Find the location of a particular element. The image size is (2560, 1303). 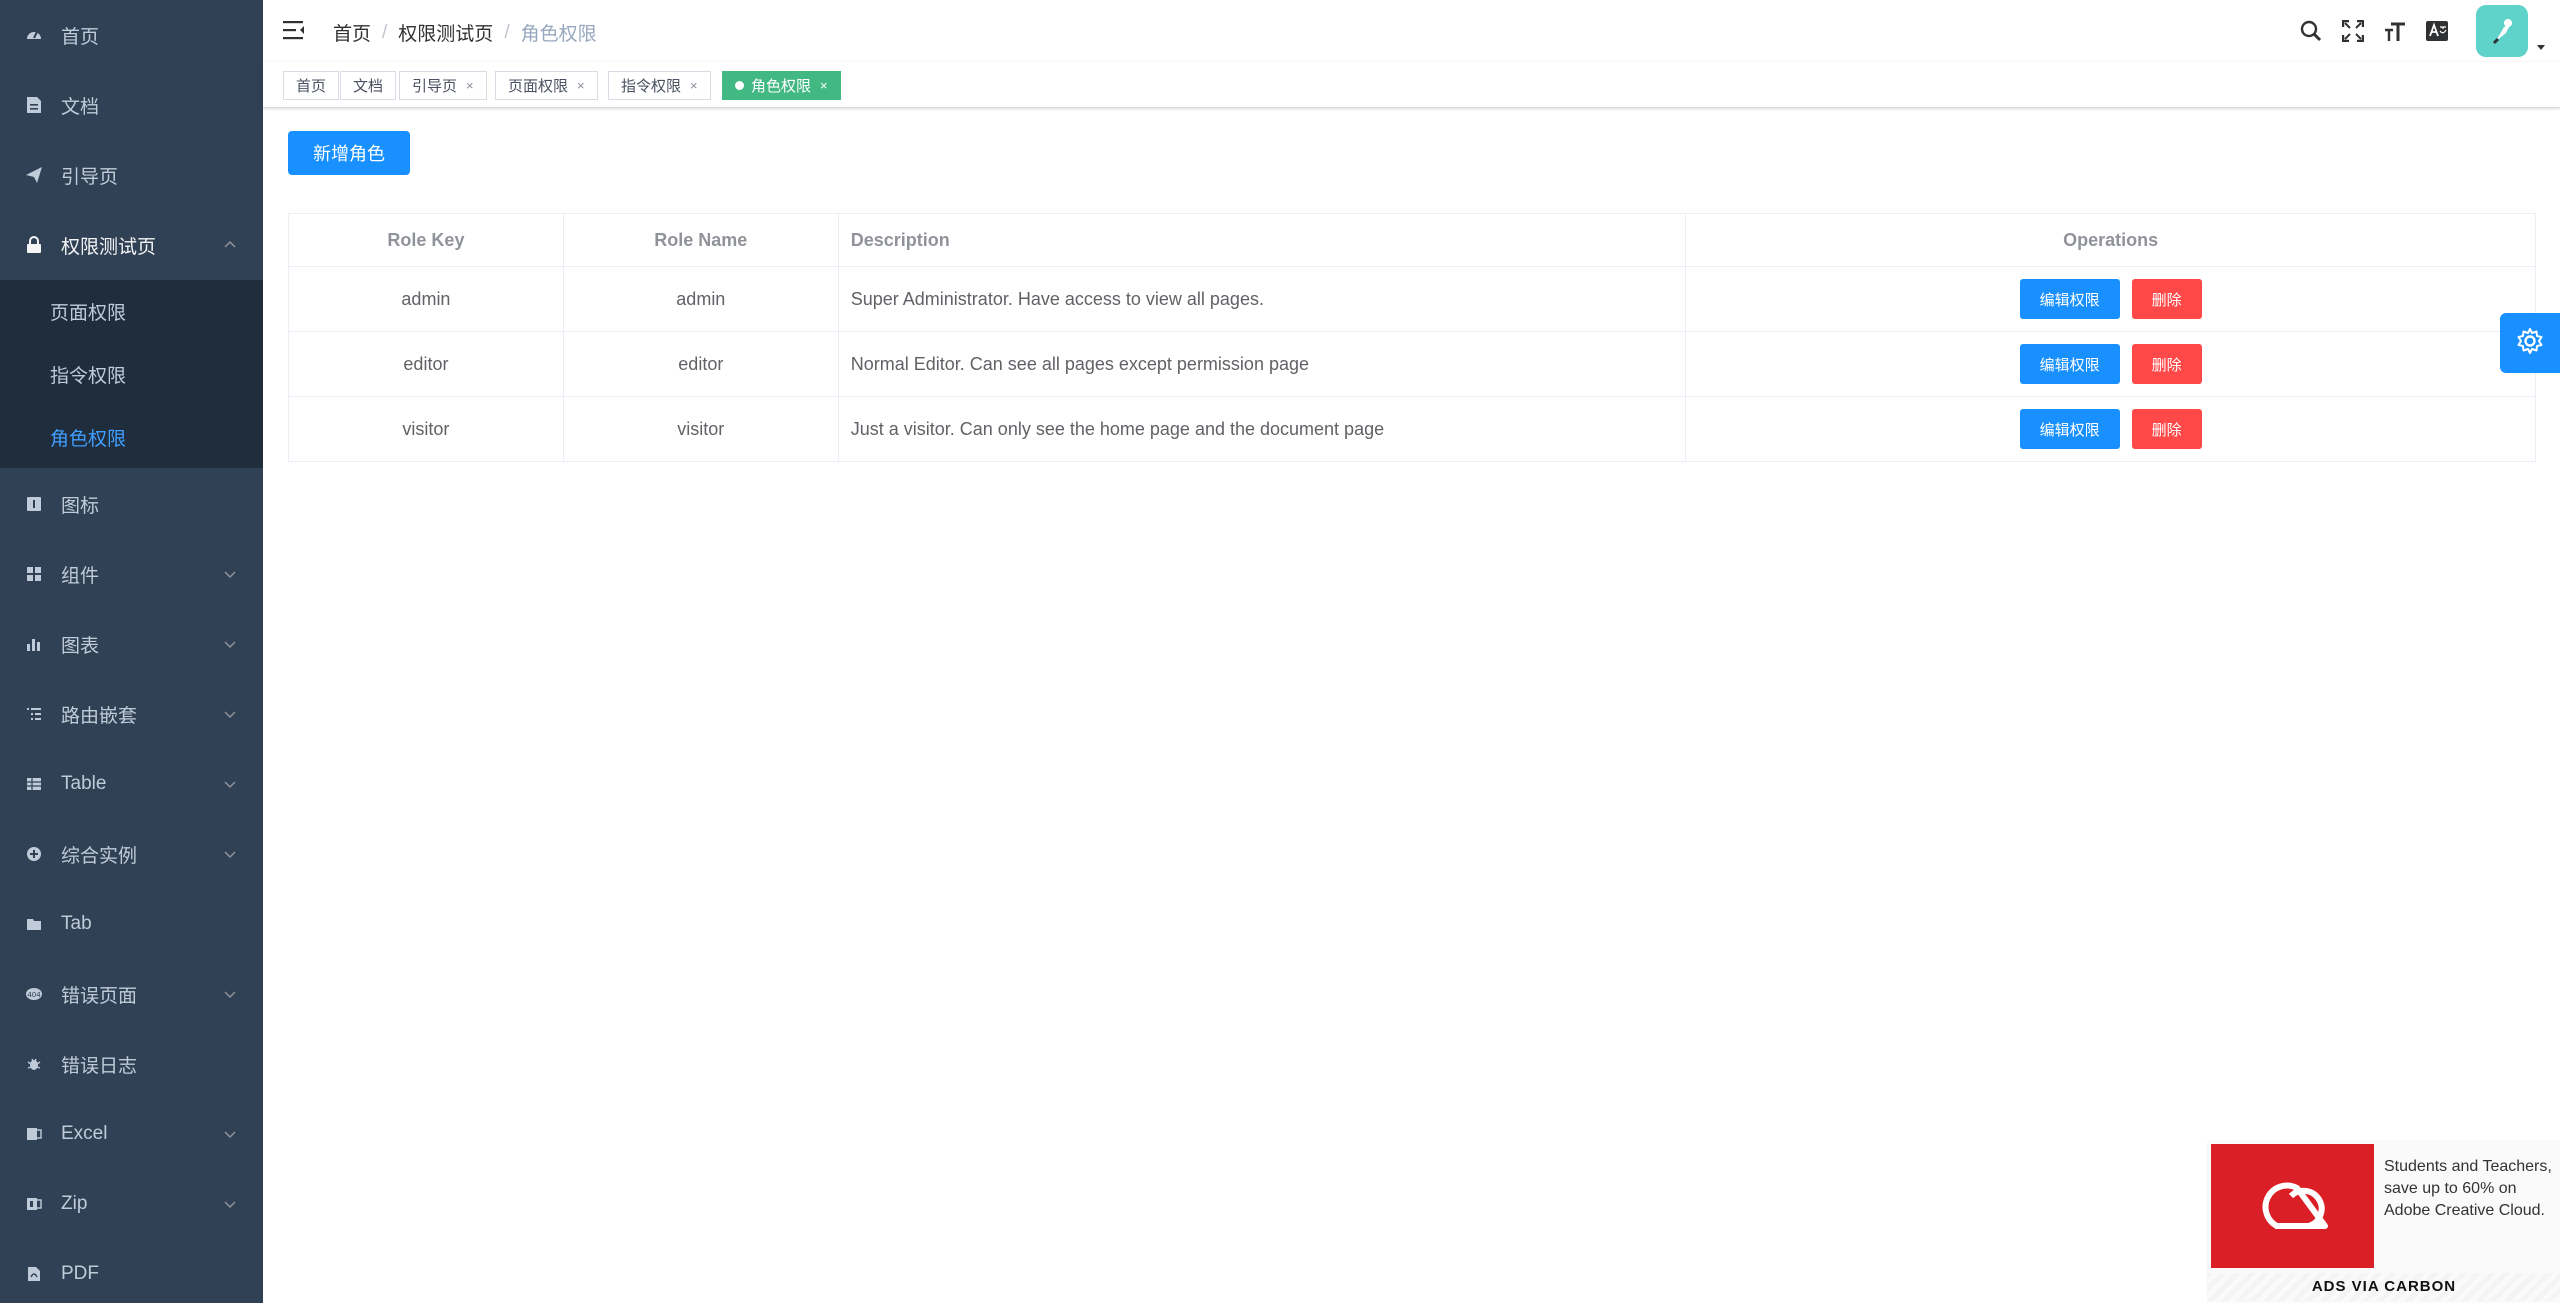

breadcrumb-permission: 权限测试页 is located at coordinates (445, 32).